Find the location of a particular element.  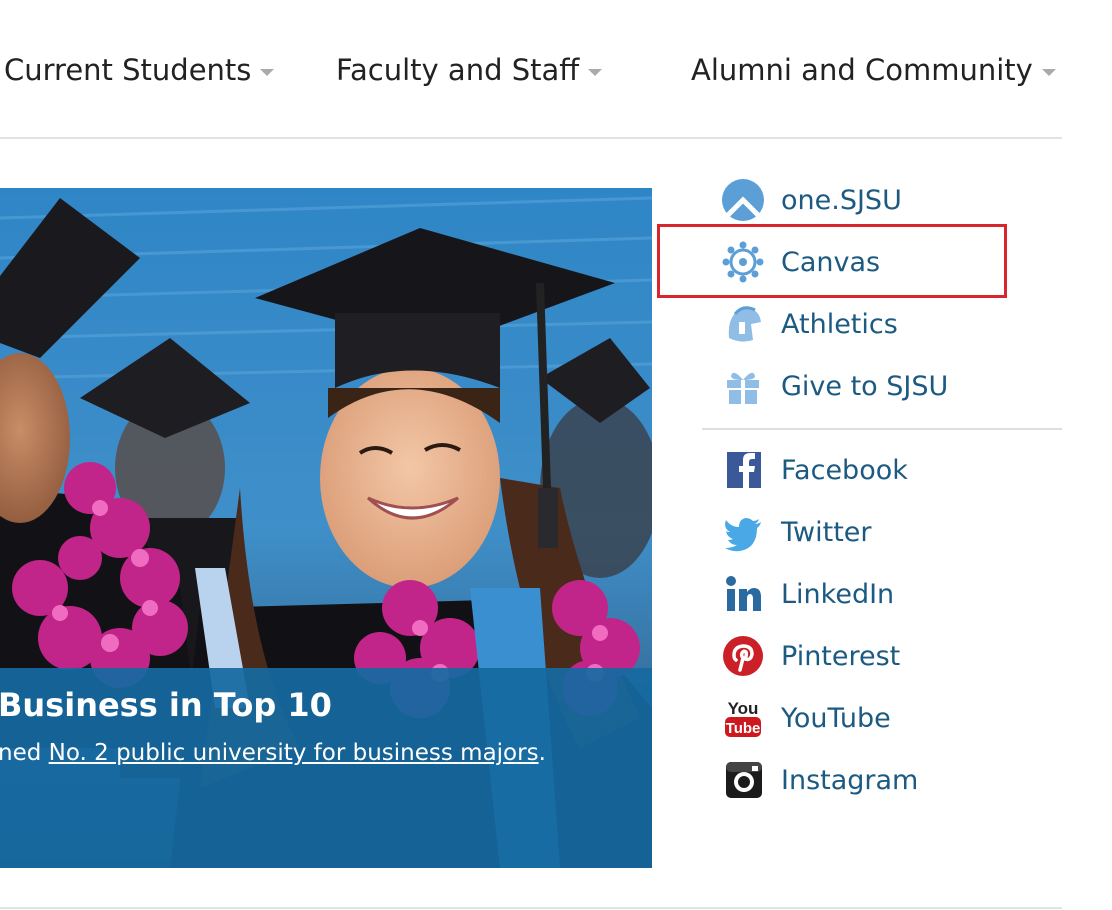

sidebar-link-canvas: Canvas is located at coordinates (799, 262).